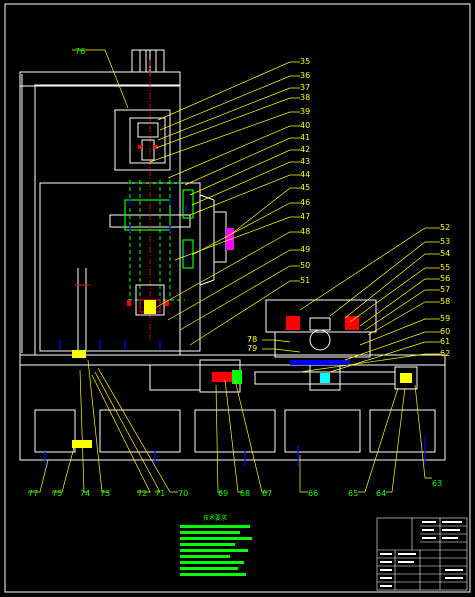 The width and height of the screenshot is (475, 597). I want to click on callout-71: 71, so click(160, 493).